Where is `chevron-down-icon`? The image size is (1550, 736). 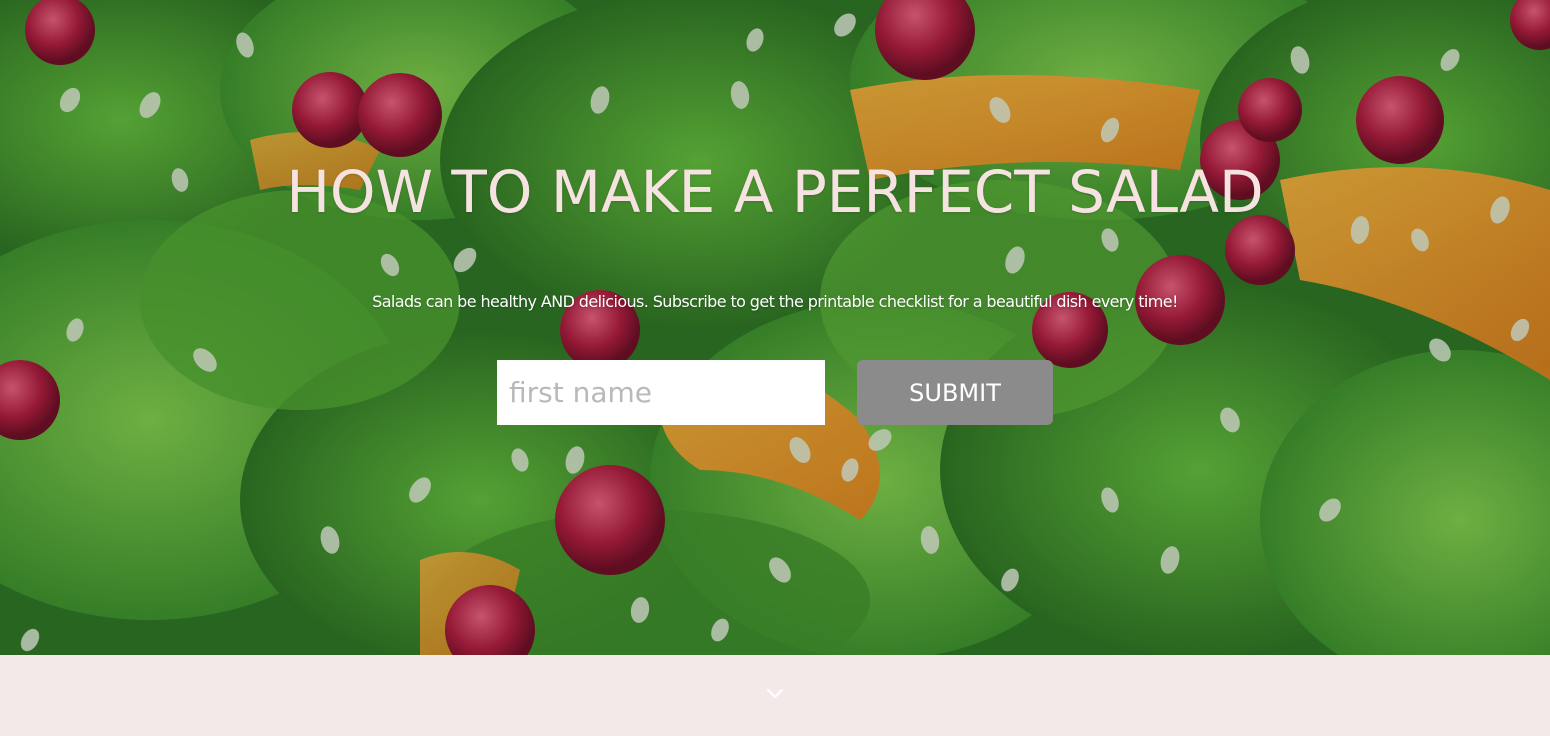 chevron-down-icon is located at coordinates (775, 693).